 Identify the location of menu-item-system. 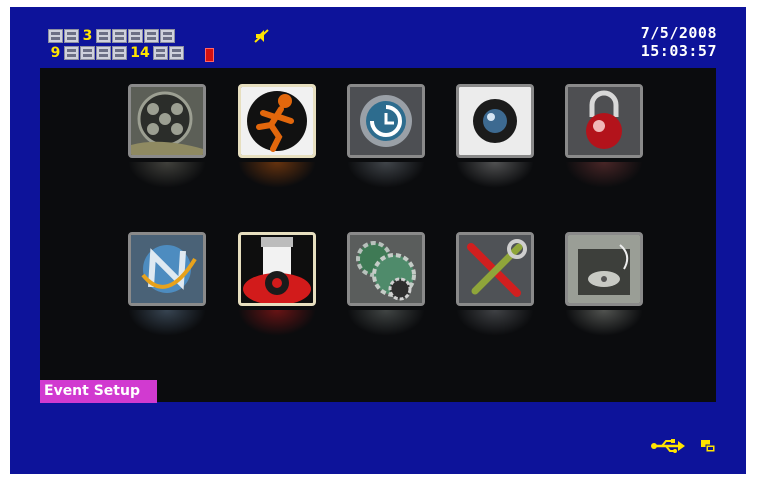
(386, 269).